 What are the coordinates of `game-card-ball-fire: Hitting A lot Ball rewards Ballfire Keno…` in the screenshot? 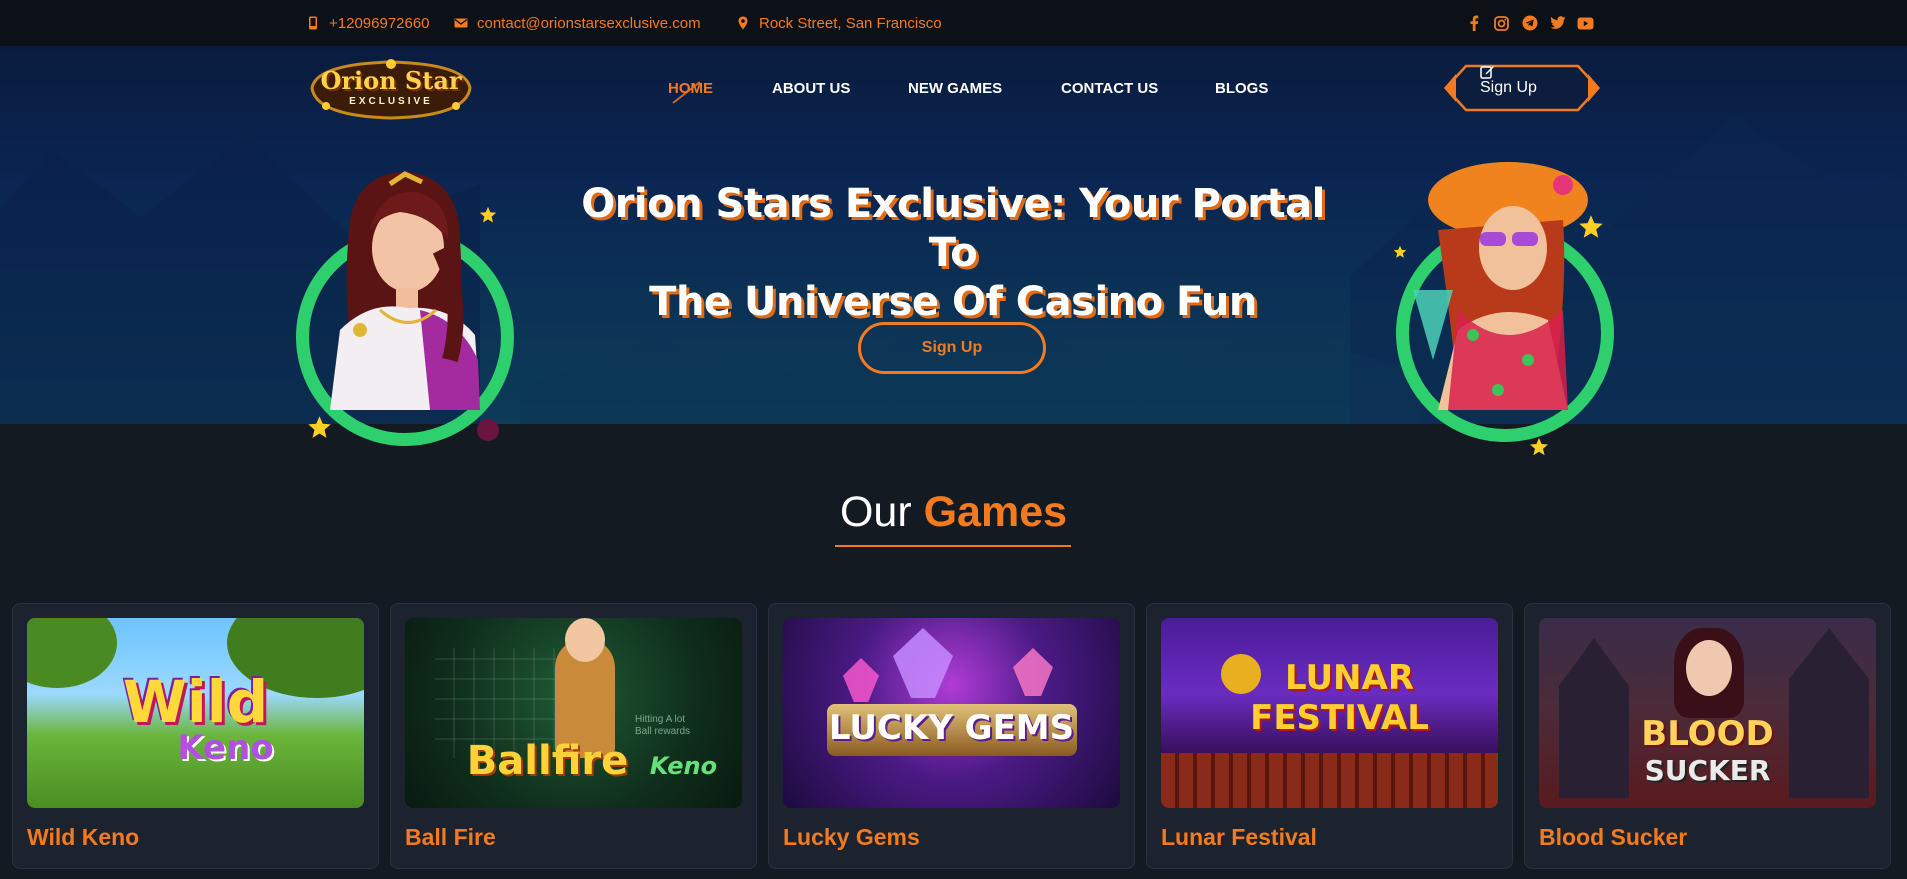 It's located at (573, 736).